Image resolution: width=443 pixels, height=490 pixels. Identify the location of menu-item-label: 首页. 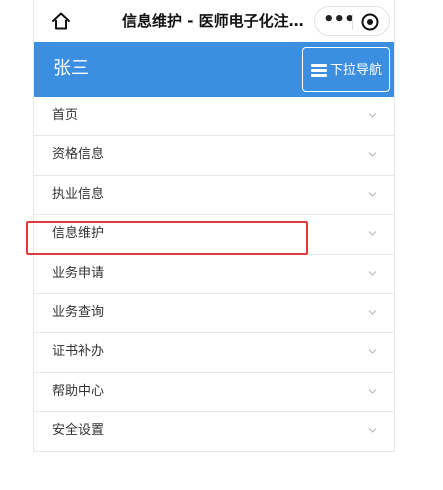
(65, 115).